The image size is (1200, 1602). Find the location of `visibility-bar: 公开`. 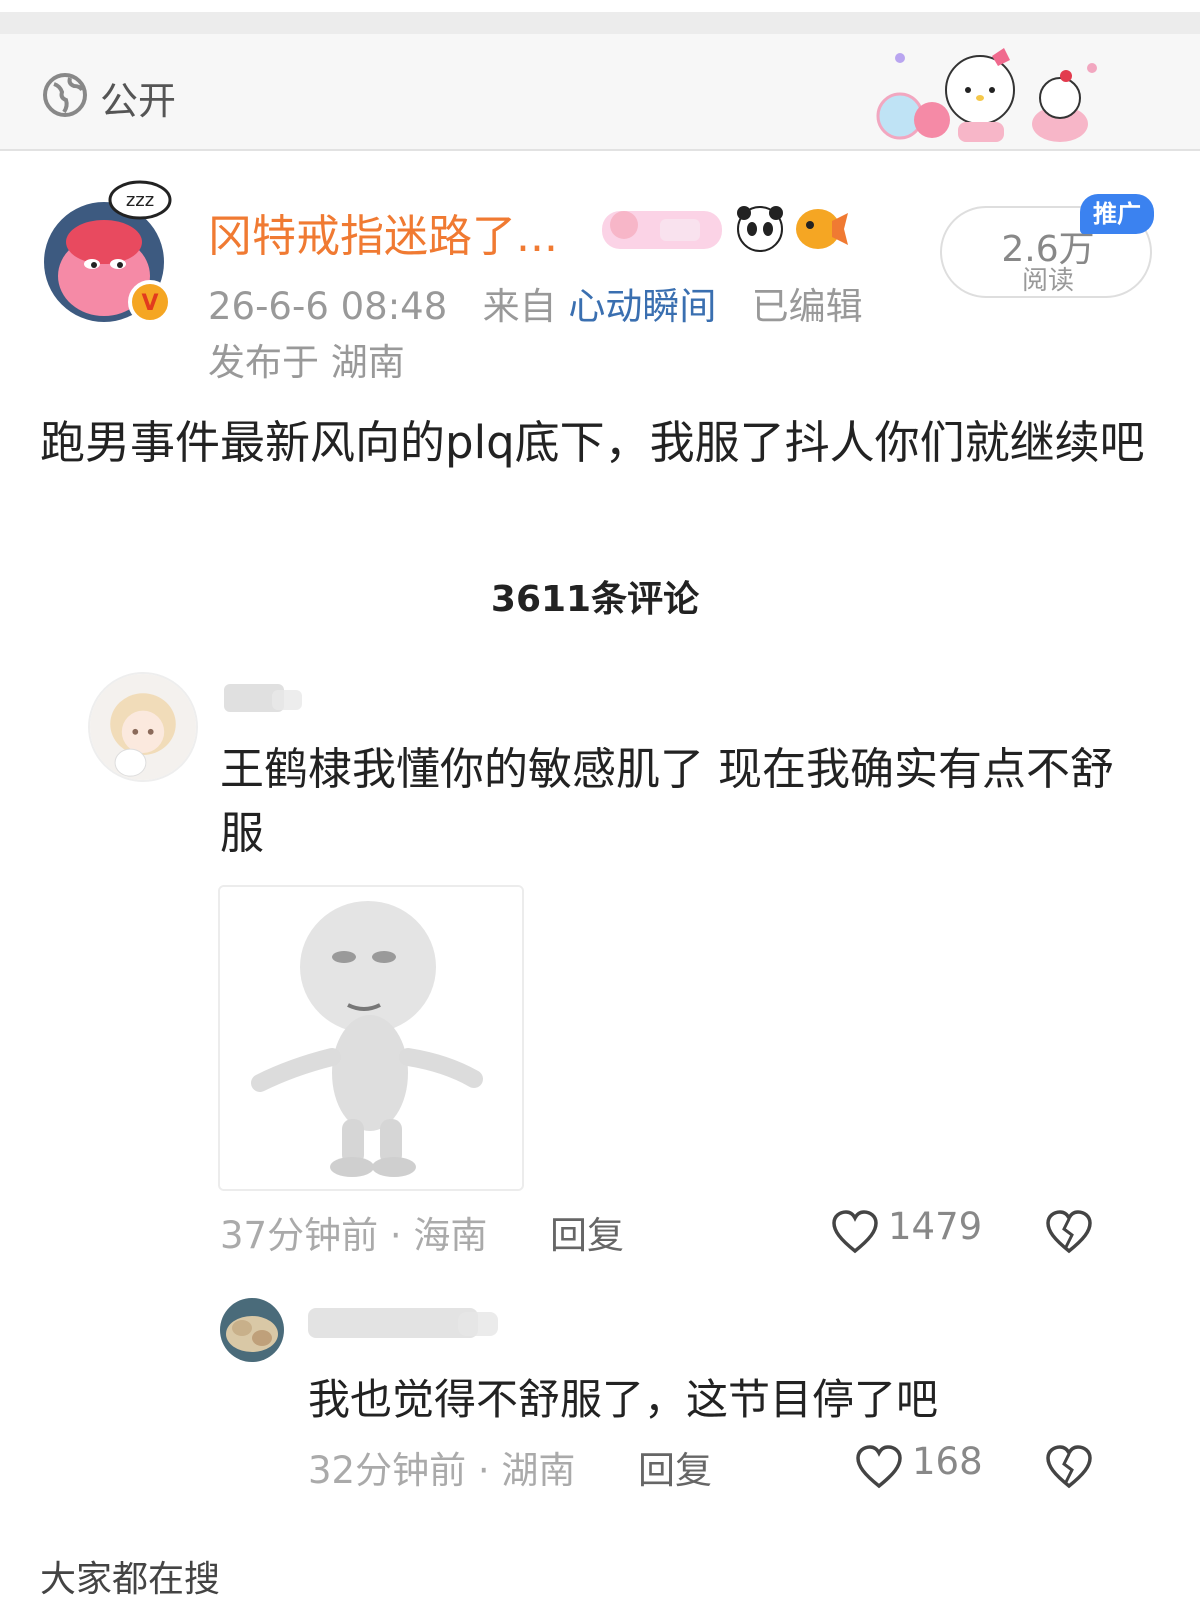

visibility-bar: 公开 is located at coordinates (600, 92).